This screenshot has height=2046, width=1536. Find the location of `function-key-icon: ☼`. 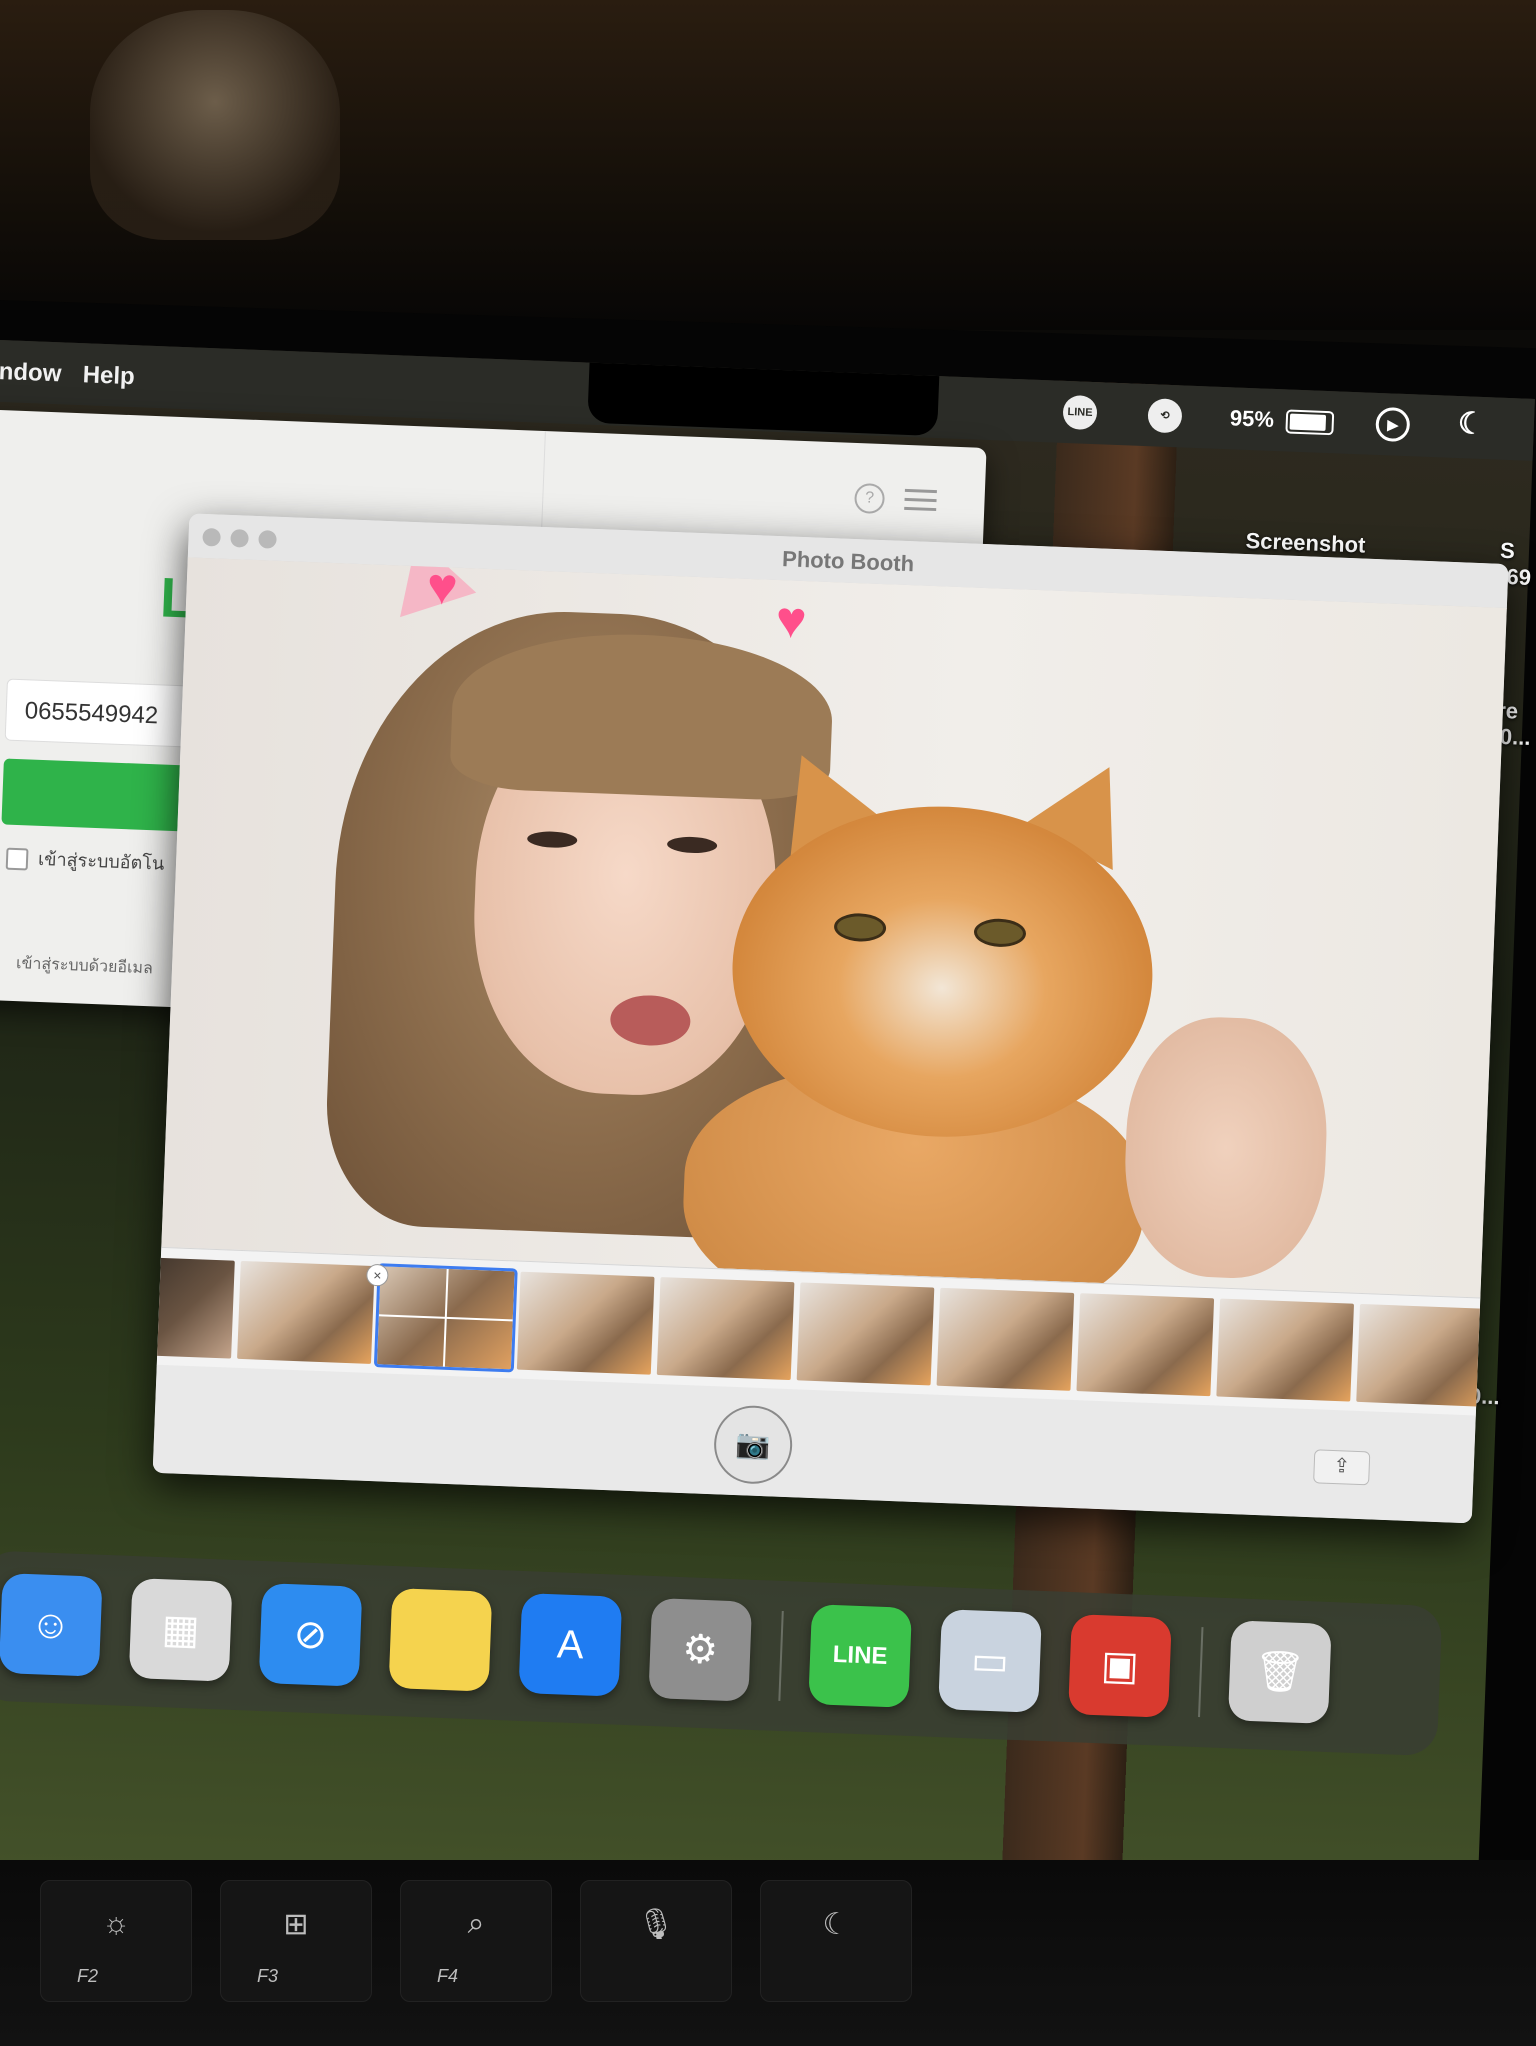

function-key-icon: ☼ is located at coordinates (116, 1923).